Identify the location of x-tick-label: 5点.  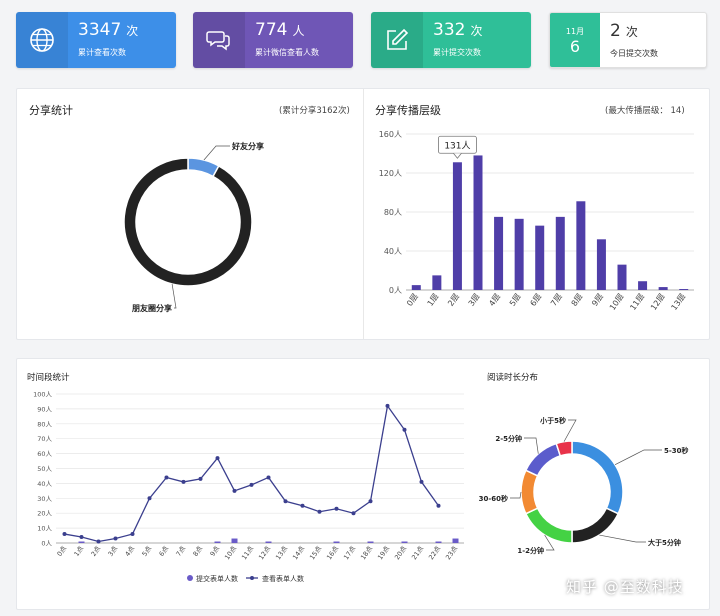
(146, 551).